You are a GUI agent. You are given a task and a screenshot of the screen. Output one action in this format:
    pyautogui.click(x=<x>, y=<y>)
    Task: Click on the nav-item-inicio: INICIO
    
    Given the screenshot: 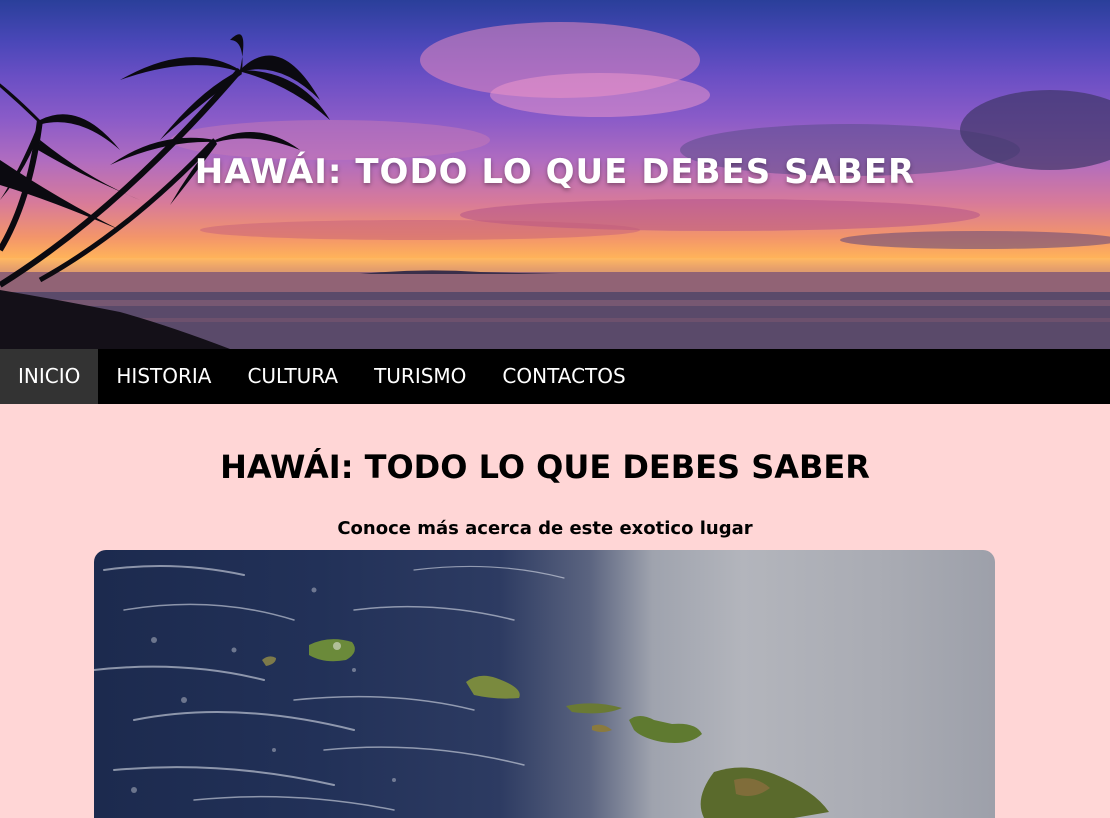 What is the action you would take?
    pyautogui.click(x=49, y=376)
    